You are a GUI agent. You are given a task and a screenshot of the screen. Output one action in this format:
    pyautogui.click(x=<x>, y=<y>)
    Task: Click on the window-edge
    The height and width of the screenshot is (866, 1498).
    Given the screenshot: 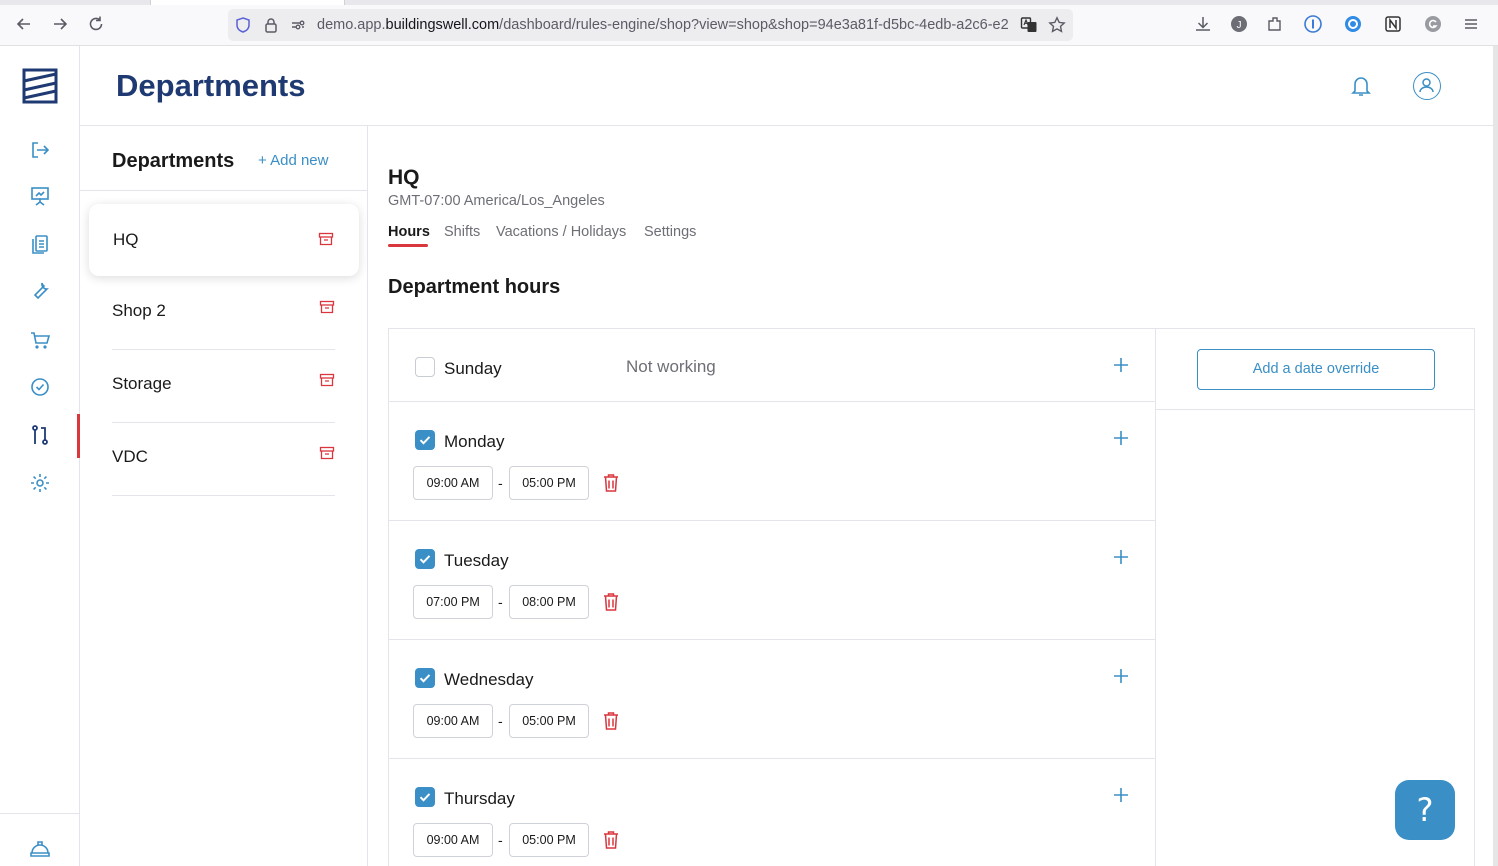 What is the action you would take?
    pyautogui.click(x=1495, y=456)
    